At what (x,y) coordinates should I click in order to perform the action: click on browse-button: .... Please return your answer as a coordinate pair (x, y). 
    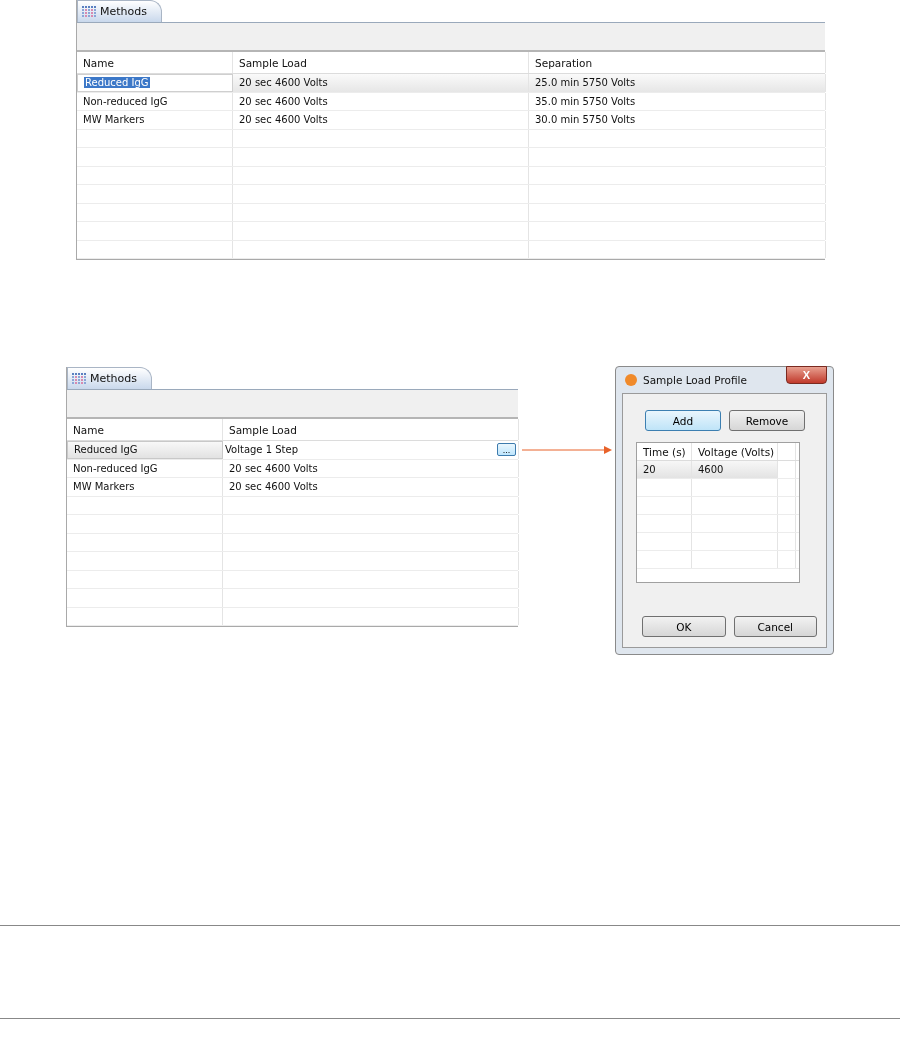
    Looking at the image, I should click on (506, 450).